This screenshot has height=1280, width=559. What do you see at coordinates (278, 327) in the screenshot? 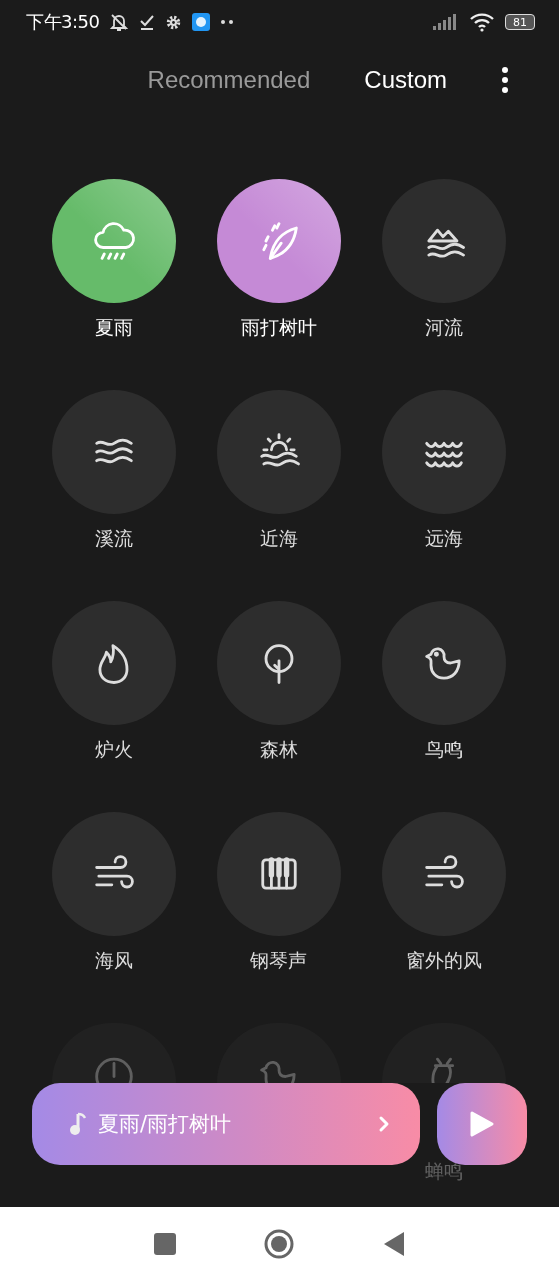
I see `sound-label: 雨打树叶` at bounding box center [278, 327].